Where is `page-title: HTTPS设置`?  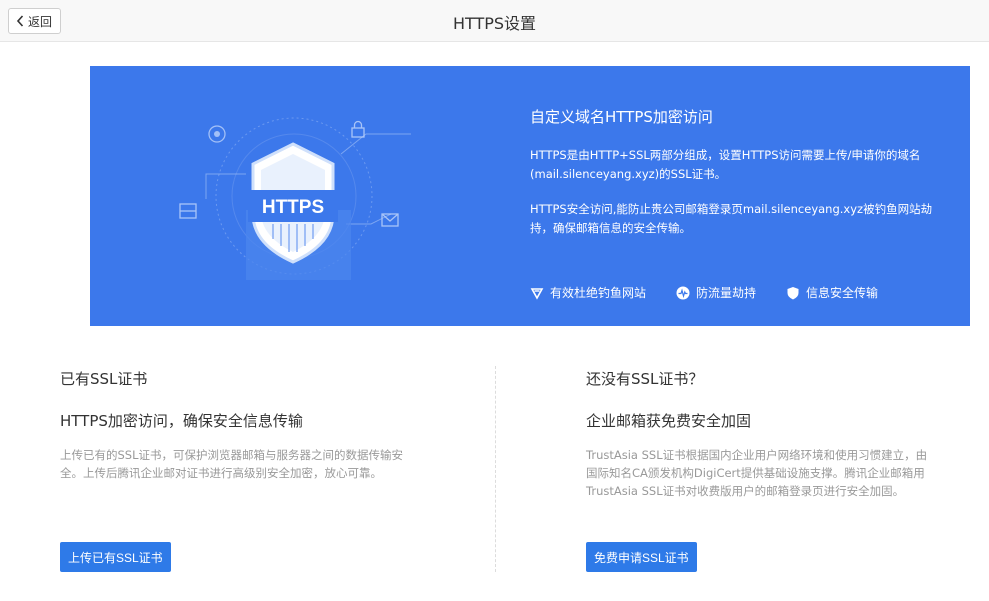 page-title: HTTPS设置 is located at coordinates (494, 23).